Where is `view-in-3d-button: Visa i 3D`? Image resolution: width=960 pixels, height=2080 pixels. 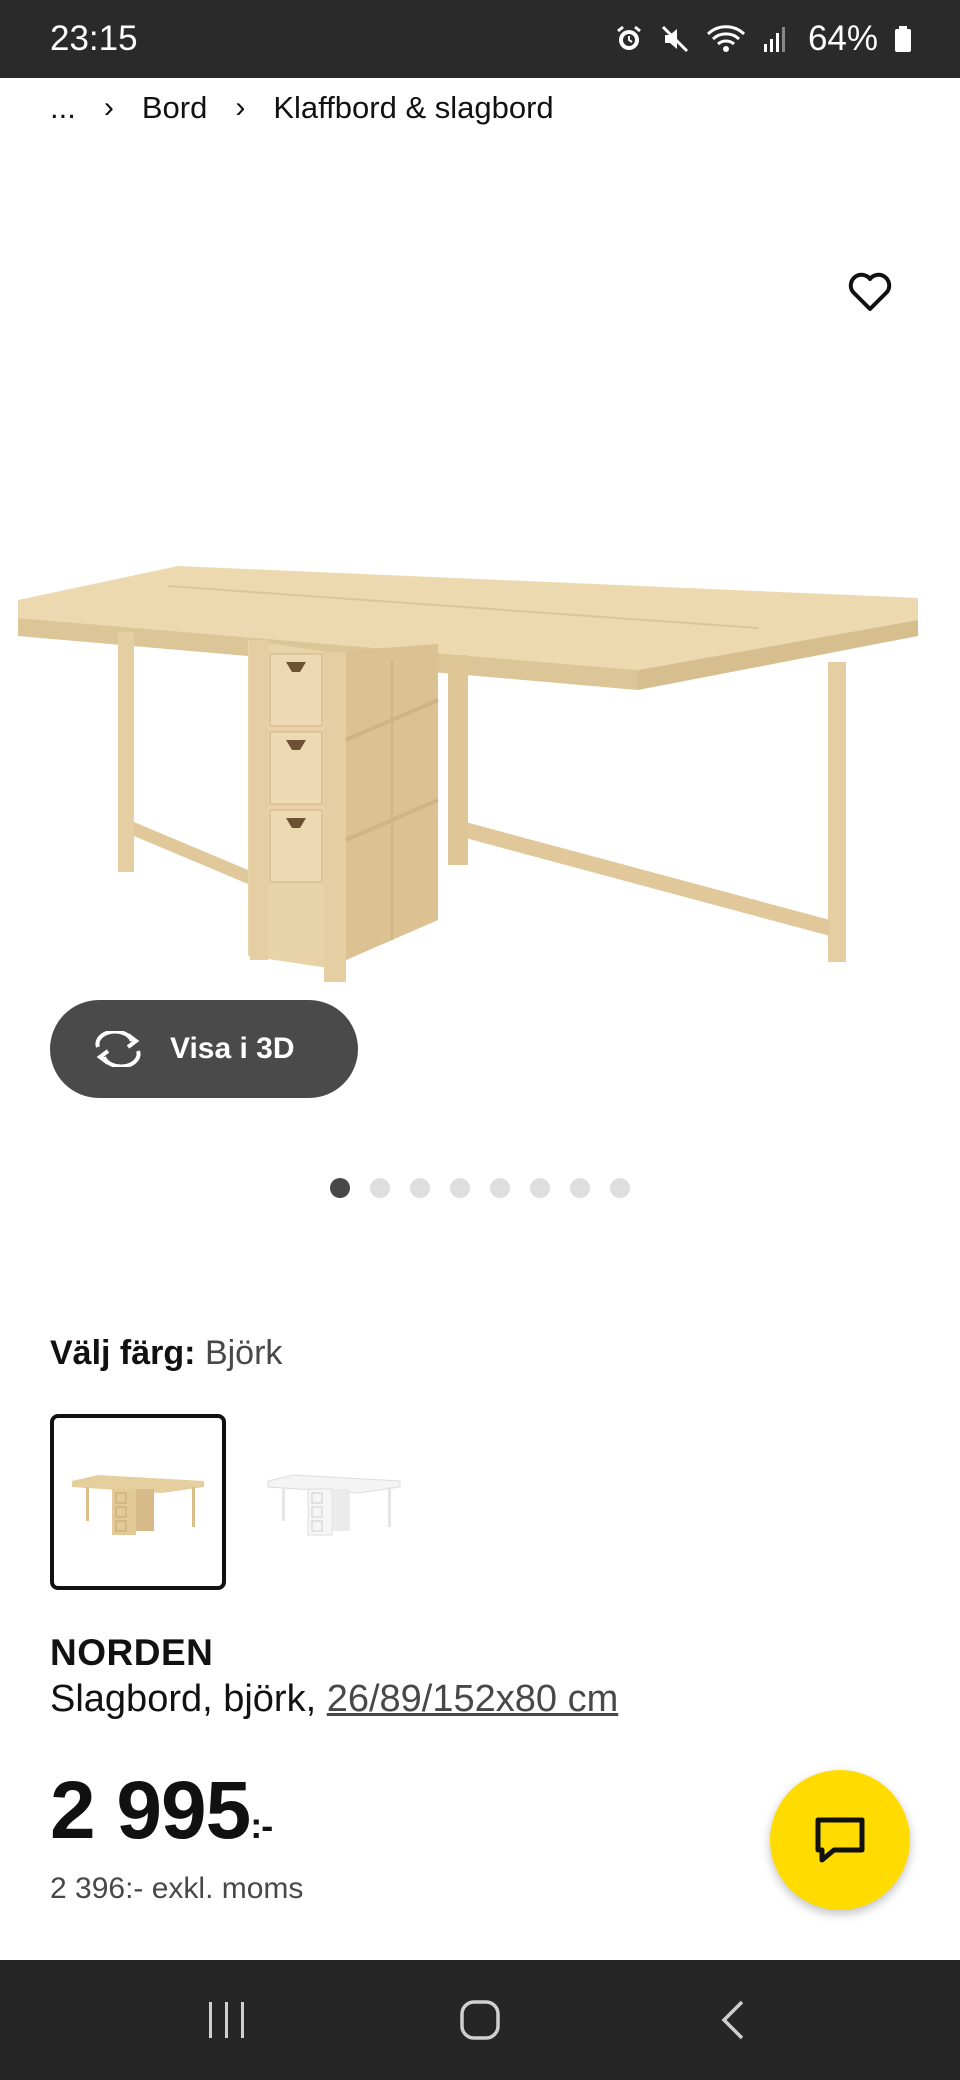
view-in-3d-button: Visa i 3D is located at coordinates (204, 1049).